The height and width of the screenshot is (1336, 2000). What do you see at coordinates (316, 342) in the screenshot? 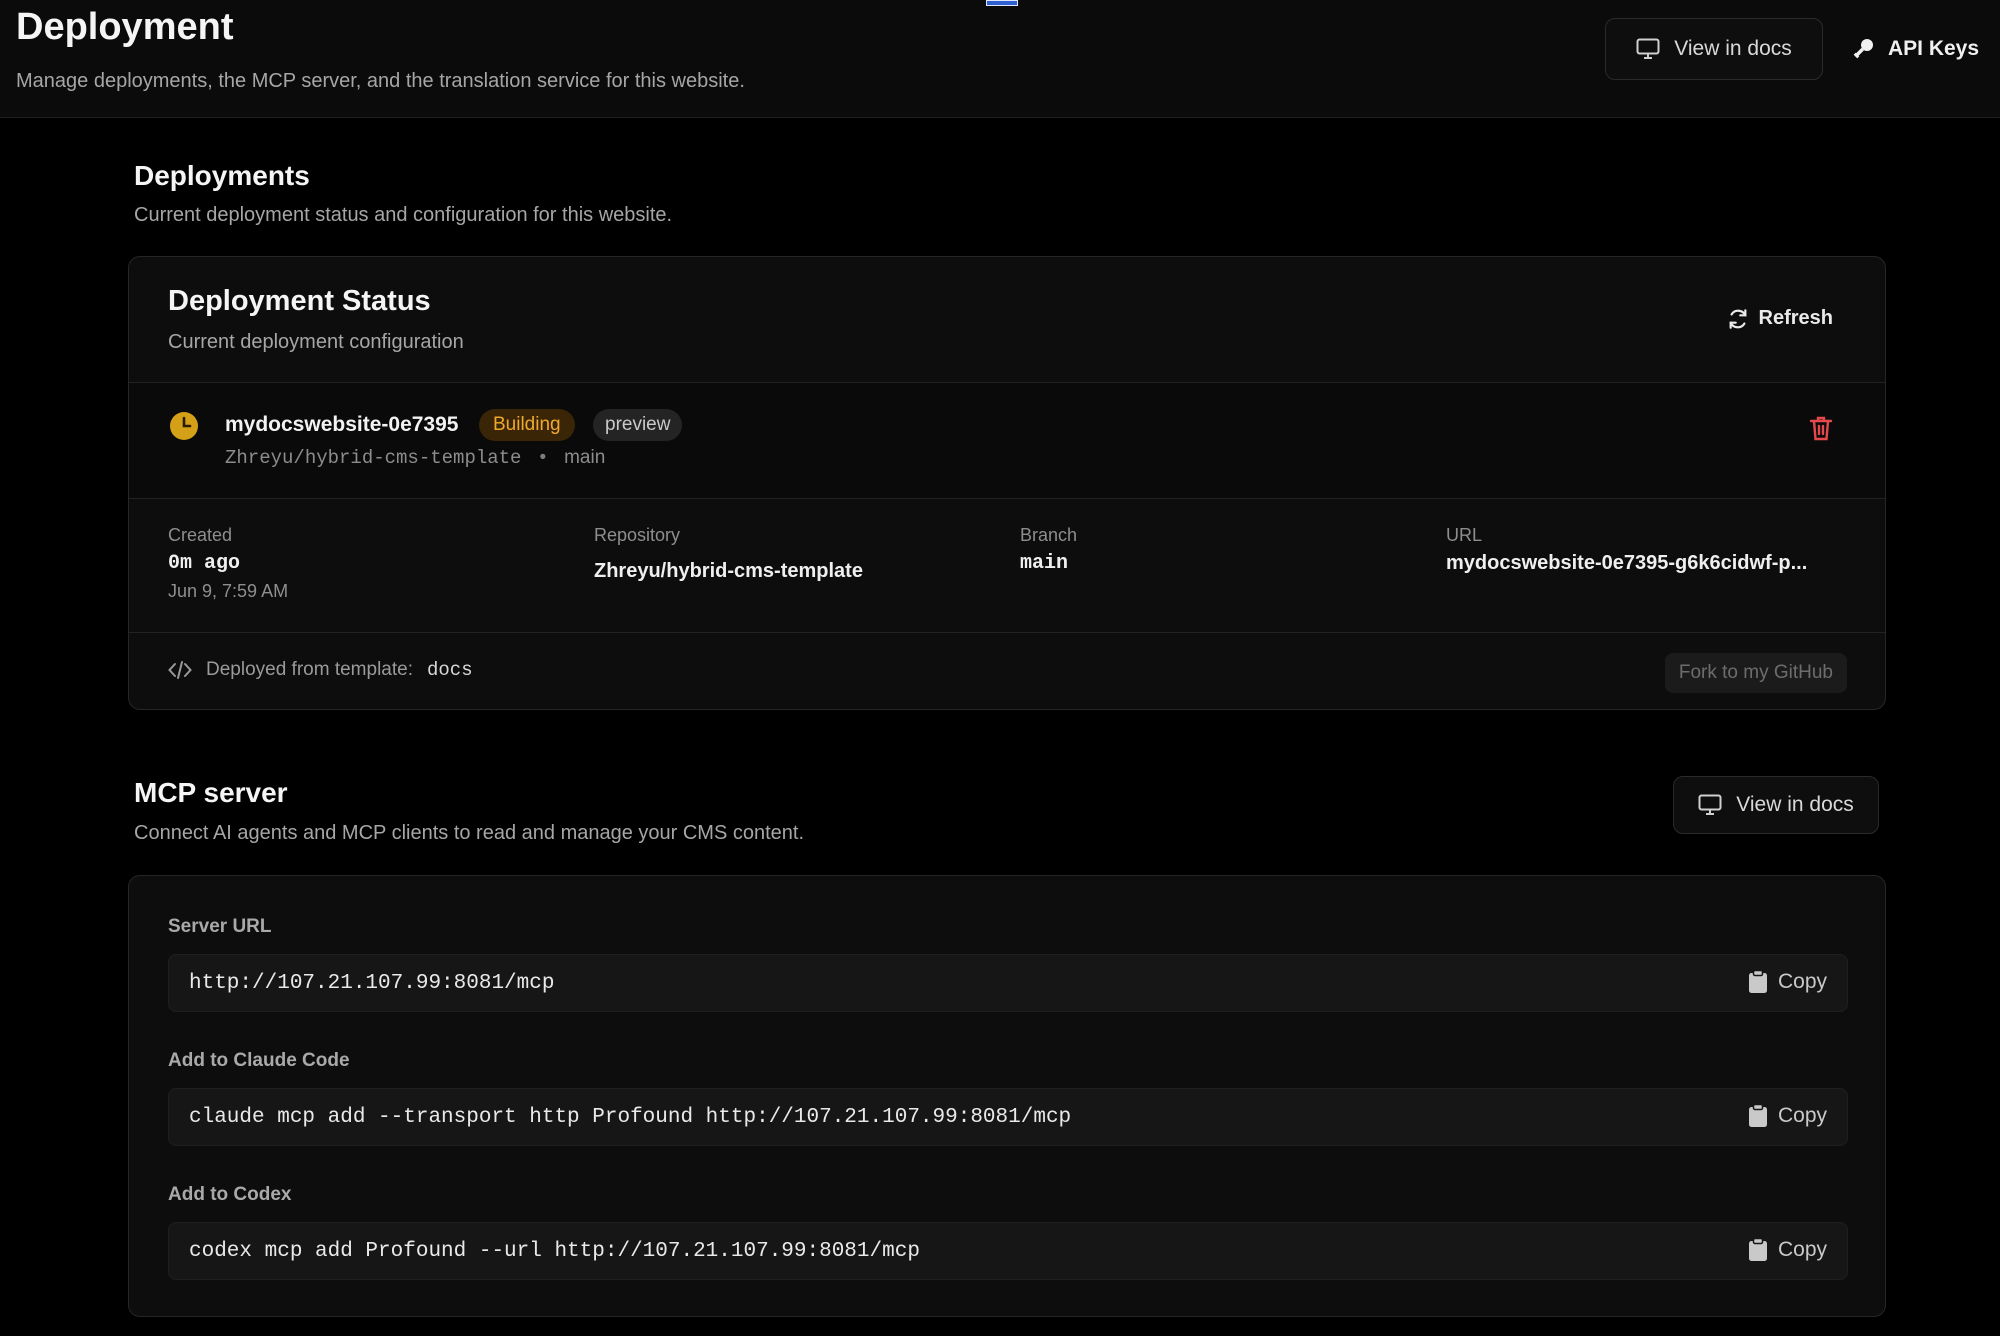
I see `deployment-status-description: Current deployment configuration` at bounding box center [316, 342].